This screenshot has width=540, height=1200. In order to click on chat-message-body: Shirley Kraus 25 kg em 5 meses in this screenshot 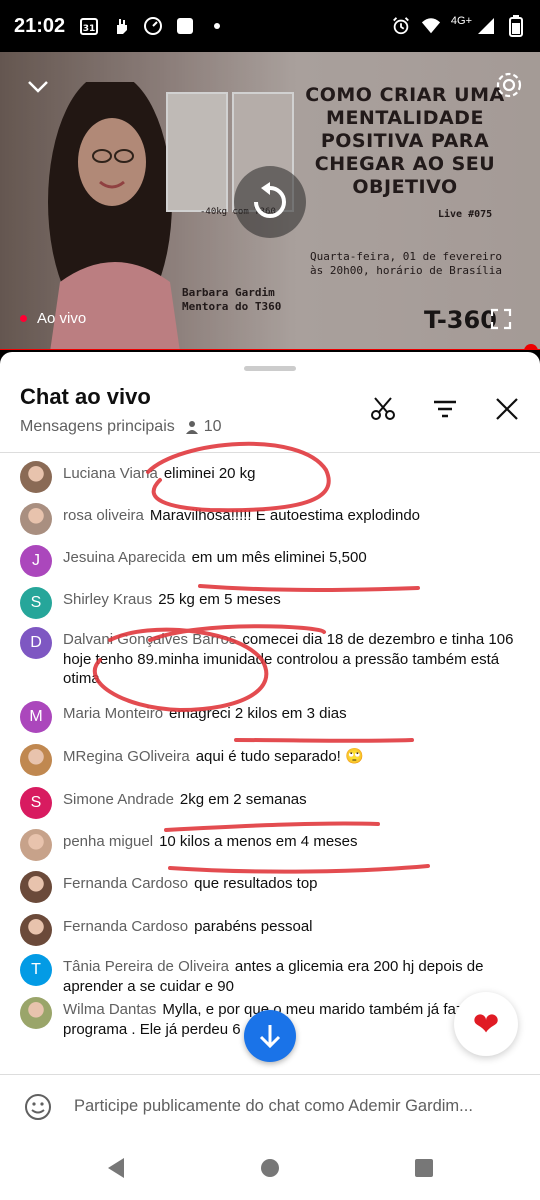, I will do `click(291, 600)`.